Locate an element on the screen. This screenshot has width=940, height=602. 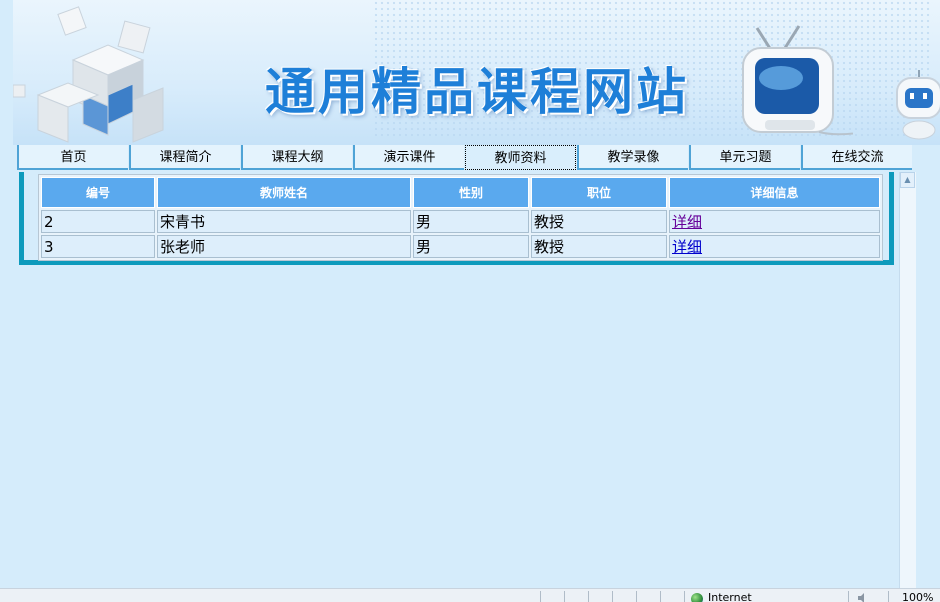
nav-item-course-intro: 课程简介 is located at coordinates (184, 157).